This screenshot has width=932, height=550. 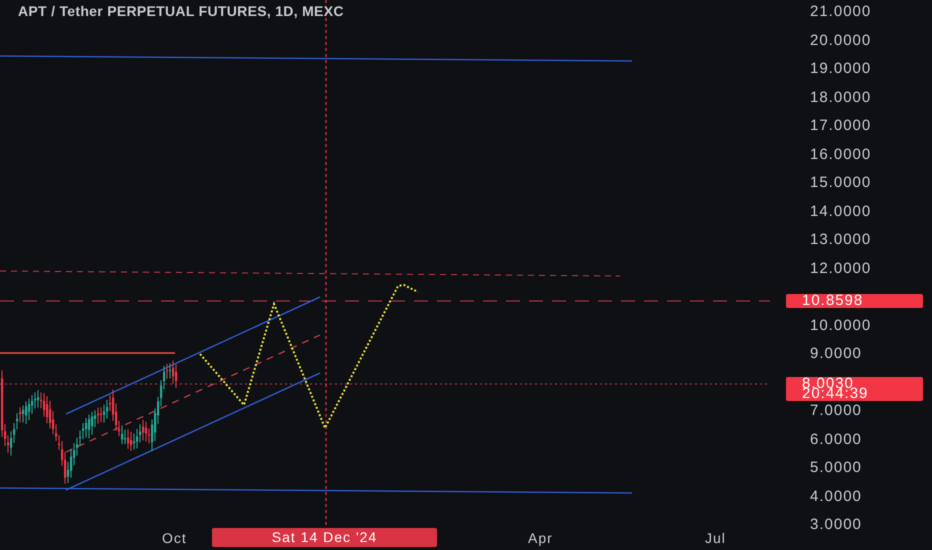 What do you see at coordinates (841, 154) in the screenshot?
I see `price-label: 16.0000` at bounding box center [841, 154].